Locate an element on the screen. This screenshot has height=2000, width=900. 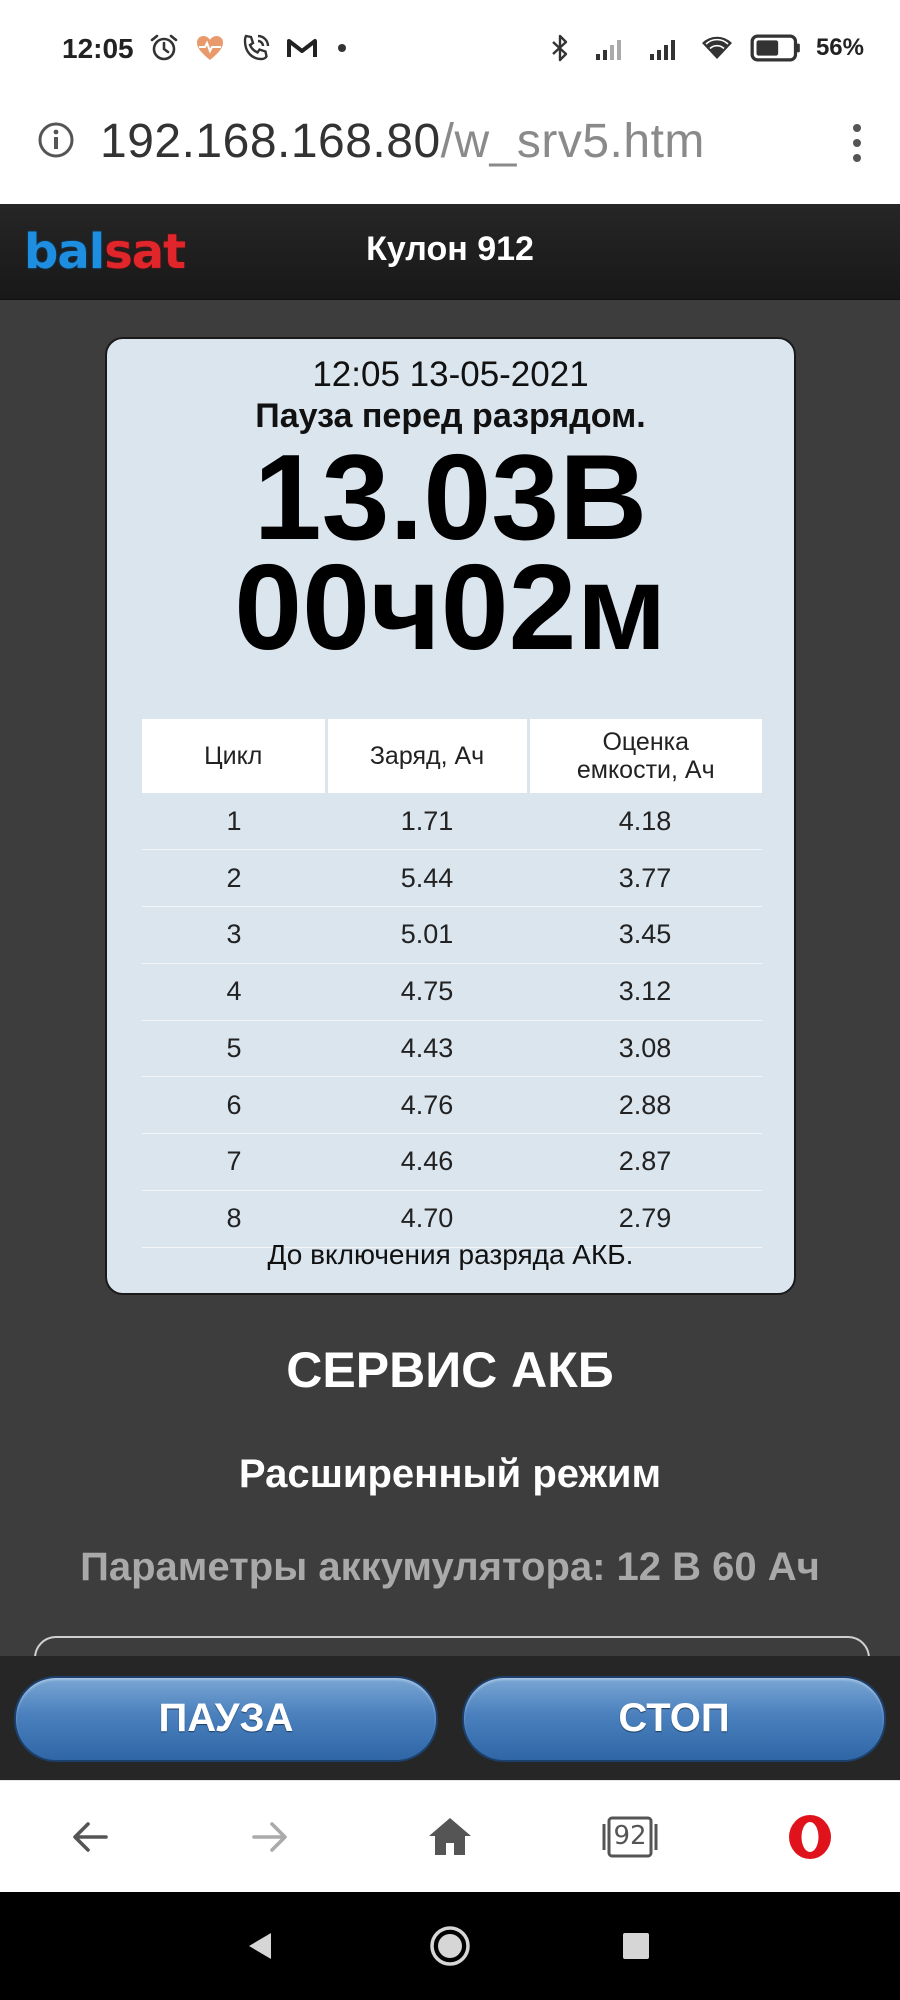
column-header-charge: Заряд, Ач is located at coordinates (428, 756).